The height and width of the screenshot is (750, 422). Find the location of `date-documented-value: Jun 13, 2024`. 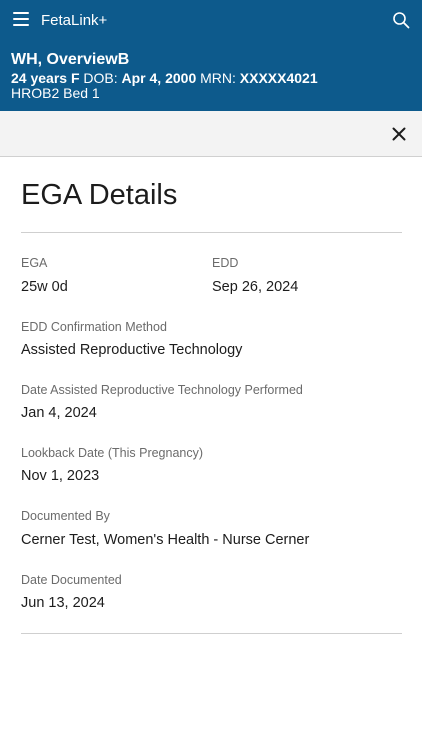

date-documented-value: Jun 13, 2024 is located at coordinates (63, 603).